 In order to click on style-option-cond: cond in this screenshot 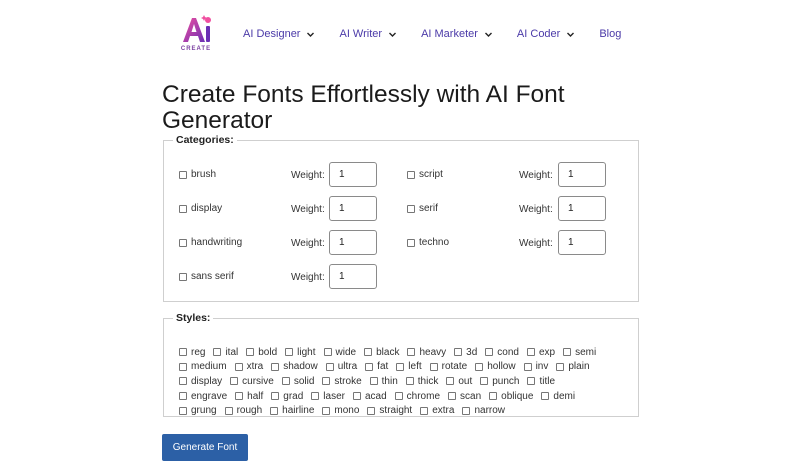, I will do `click(502, 352)`.